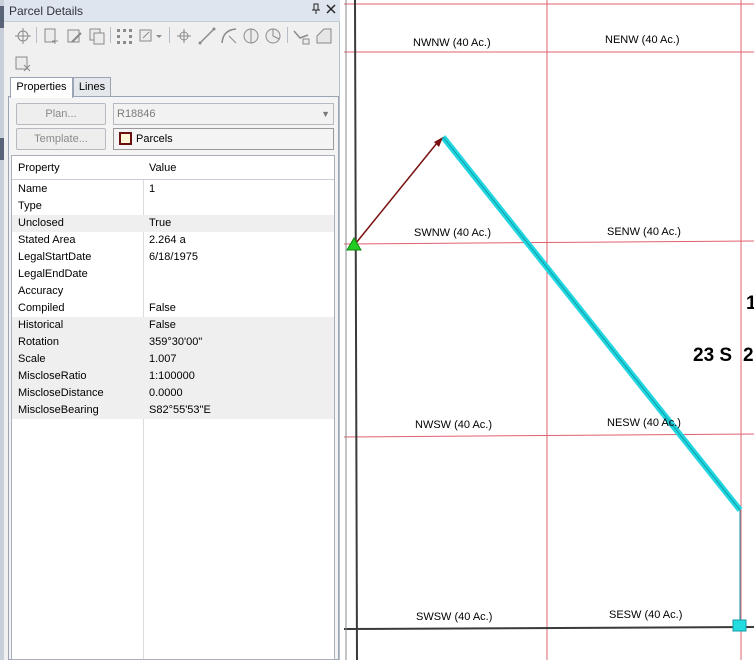  I want to click on grid-row-misclose-bearing: MiscloseBearing S82°55'53"E, so click(173, 410).